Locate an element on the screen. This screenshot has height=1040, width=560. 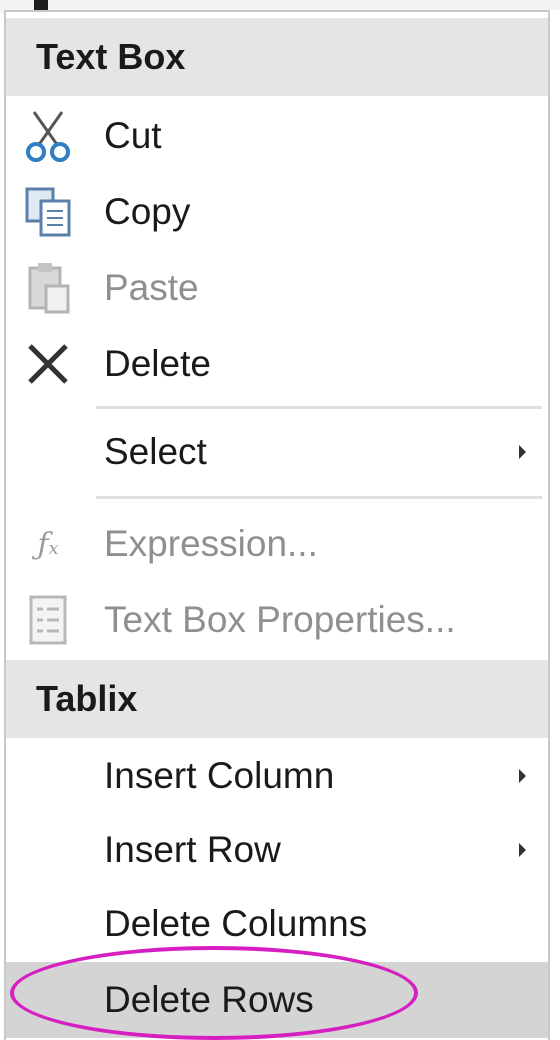
menu-item-label: Delete Columns is located at coordinates (236, 923).